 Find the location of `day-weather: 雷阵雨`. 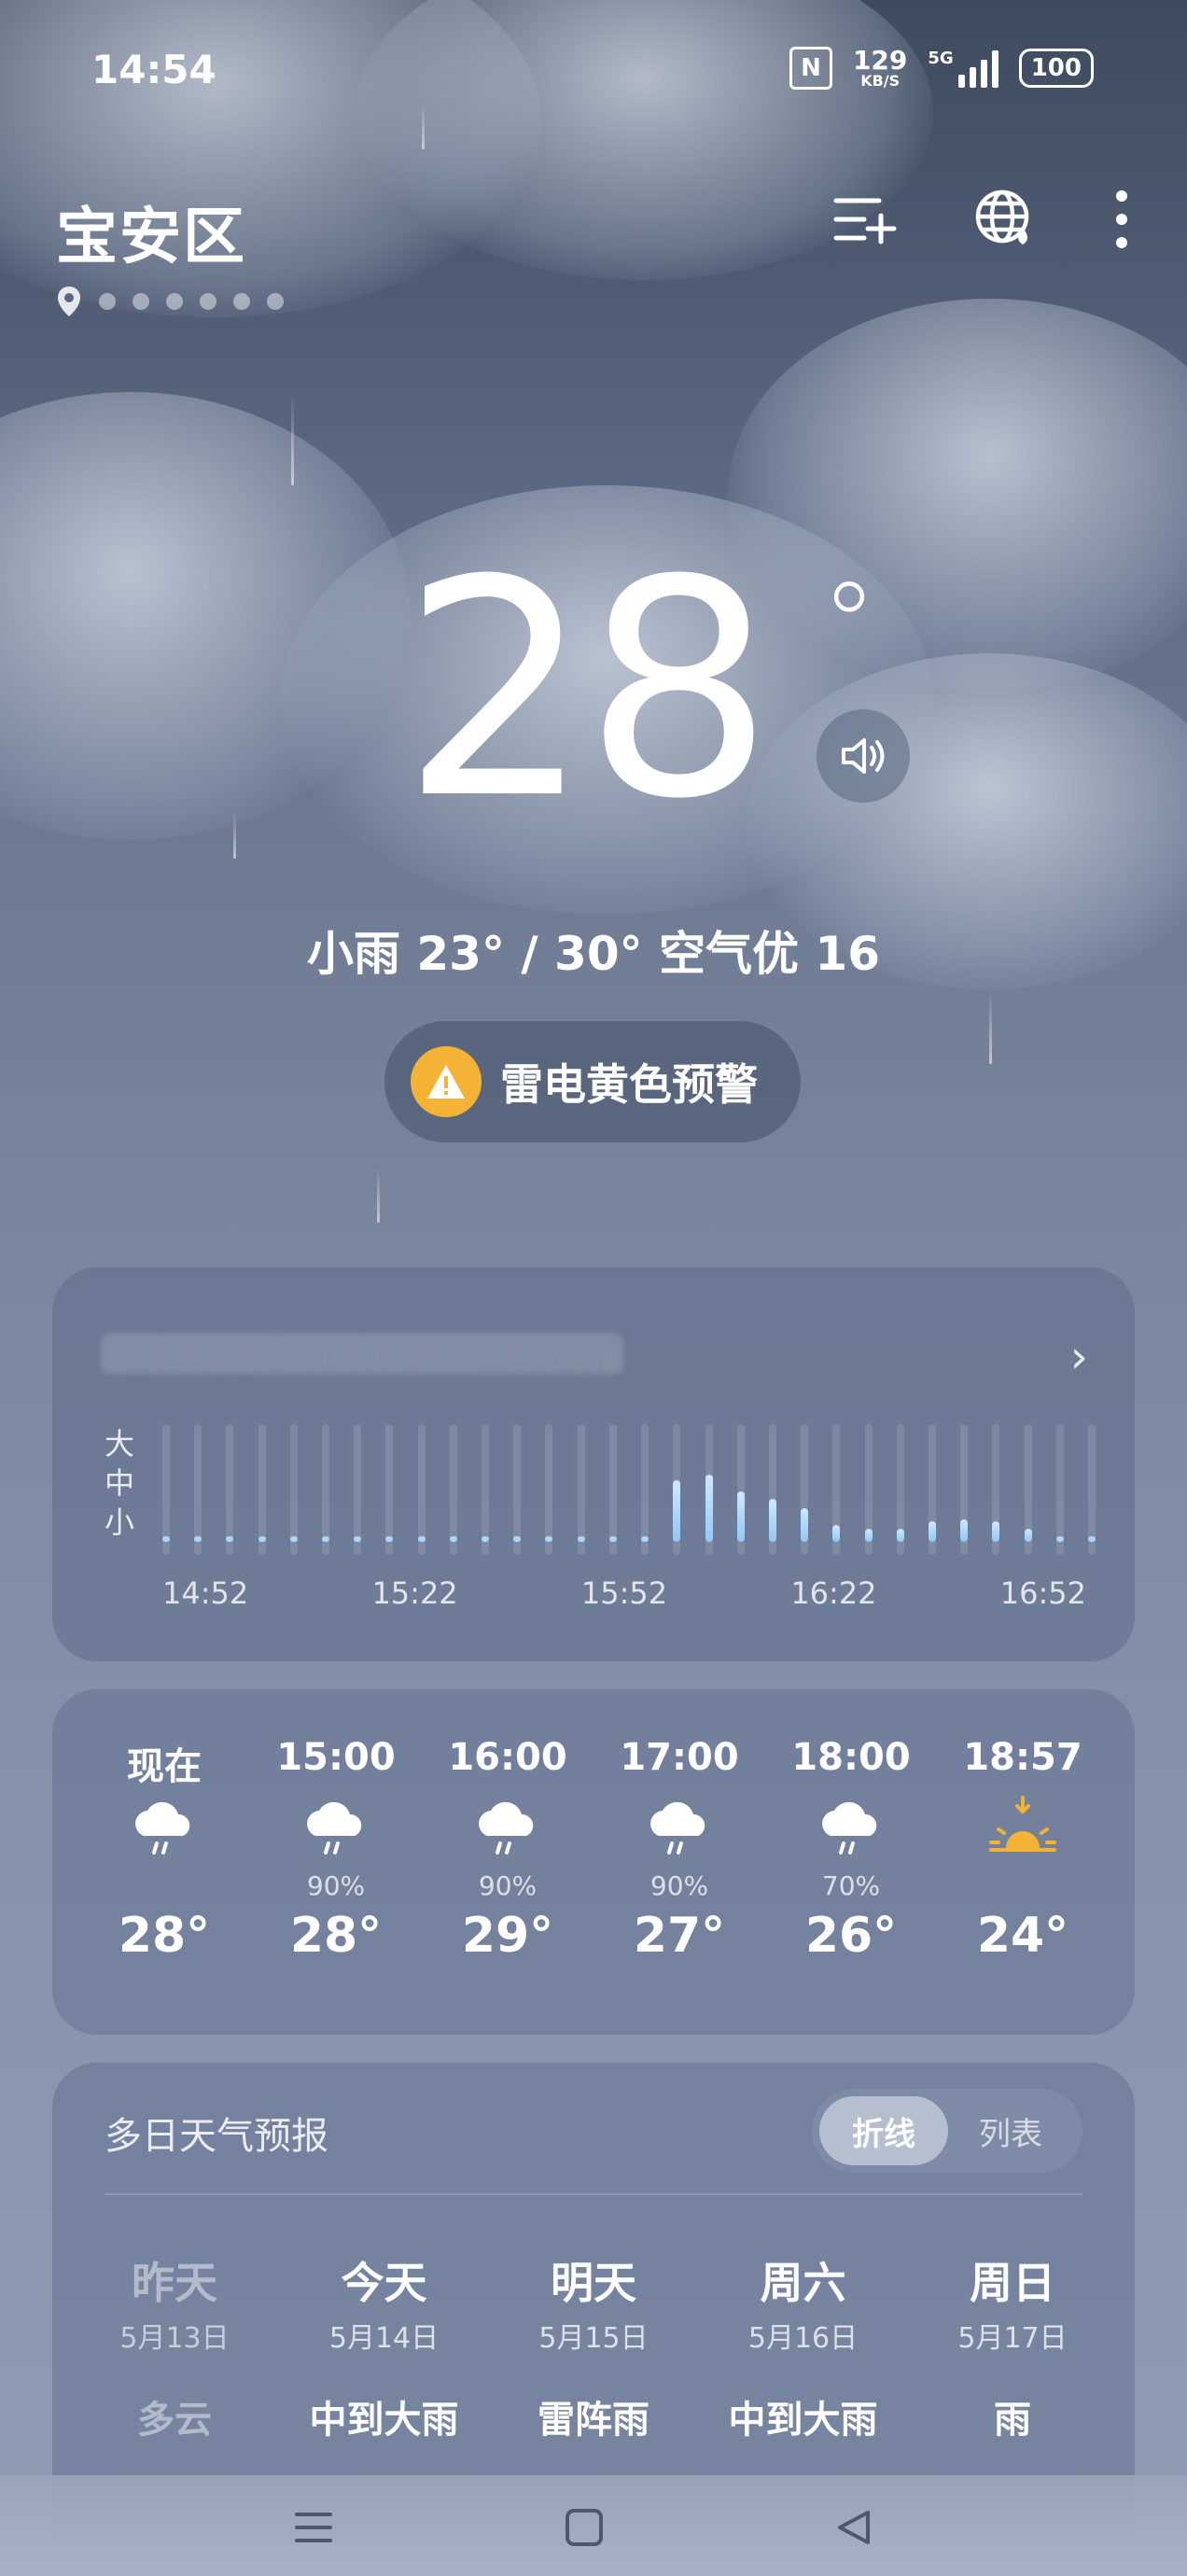

day-weather: 雷阵雨 is located at coordinates (593, 2420).